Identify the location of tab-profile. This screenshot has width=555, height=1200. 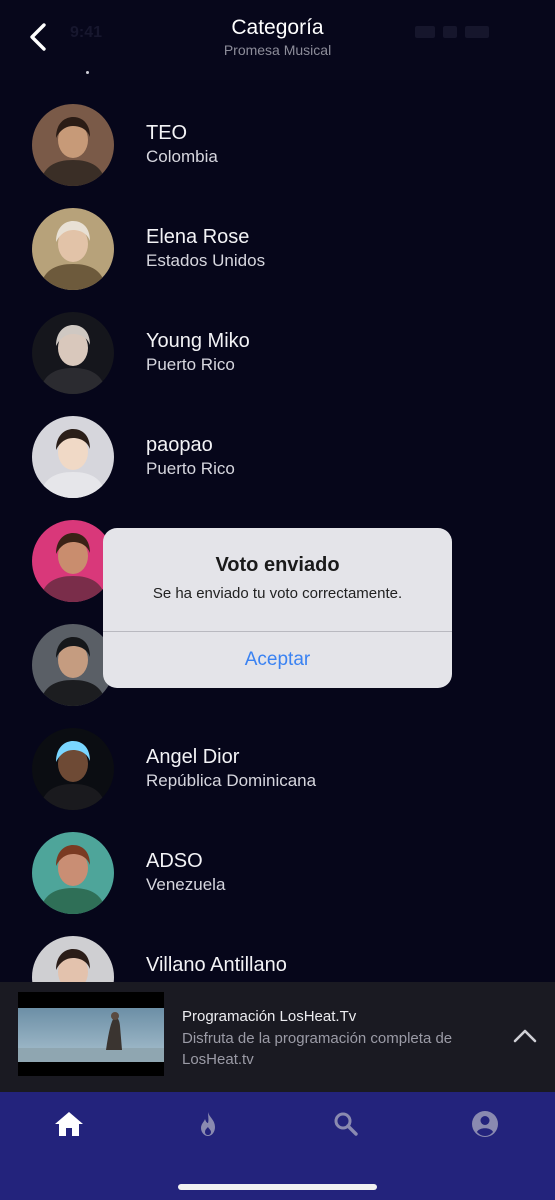
(485, 1124).